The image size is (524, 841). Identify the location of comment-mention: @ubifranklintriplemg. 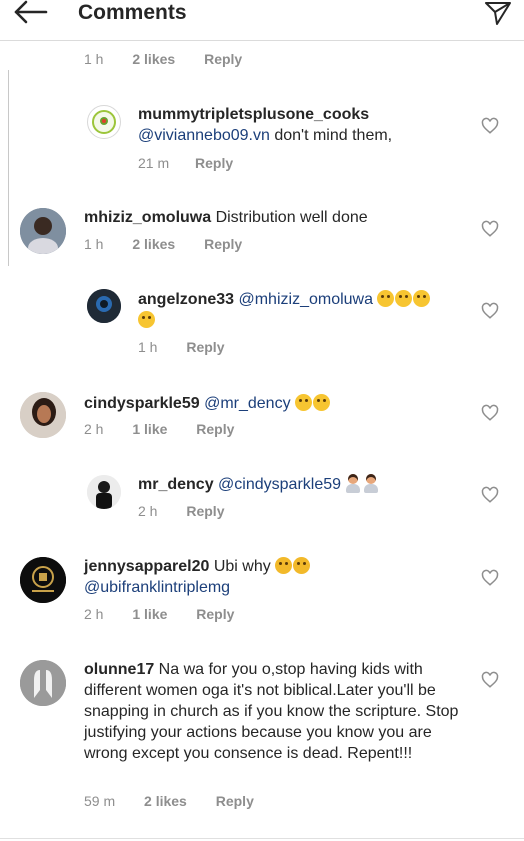
(157, 587).